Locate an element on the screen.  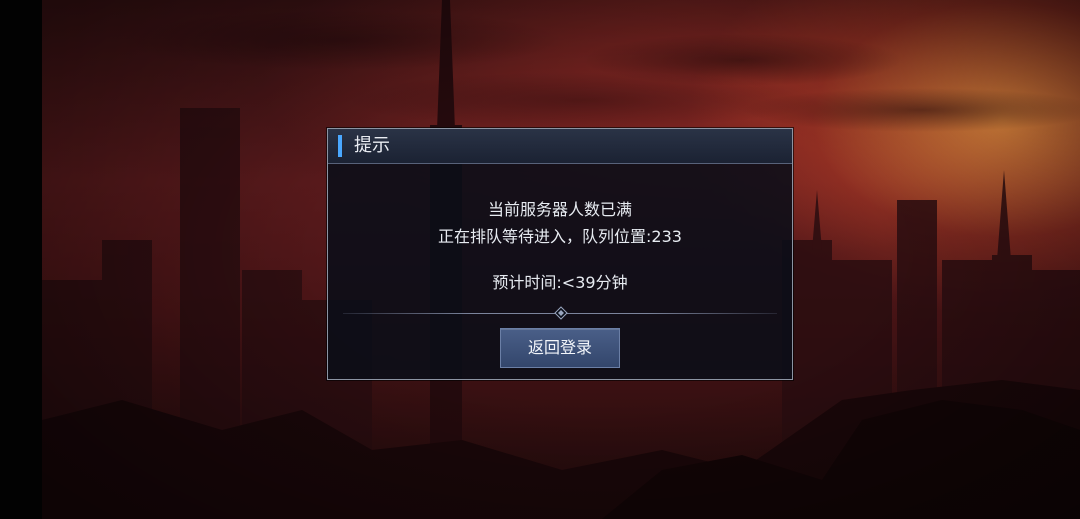
dialog-title: 提示 is located at coordinates (372, 145).